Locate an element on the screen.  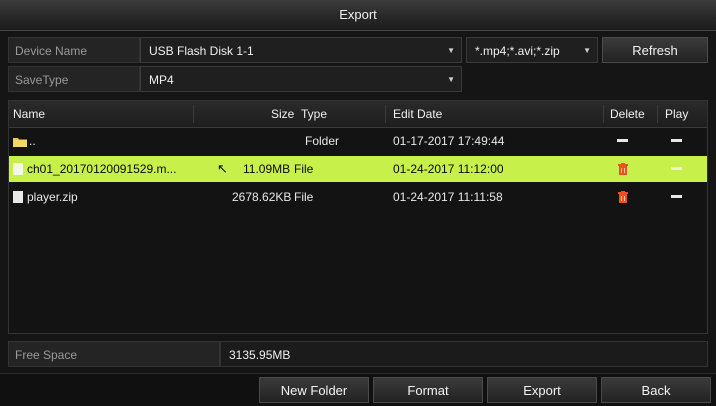
file-icon is located at coordinates (18, 198).